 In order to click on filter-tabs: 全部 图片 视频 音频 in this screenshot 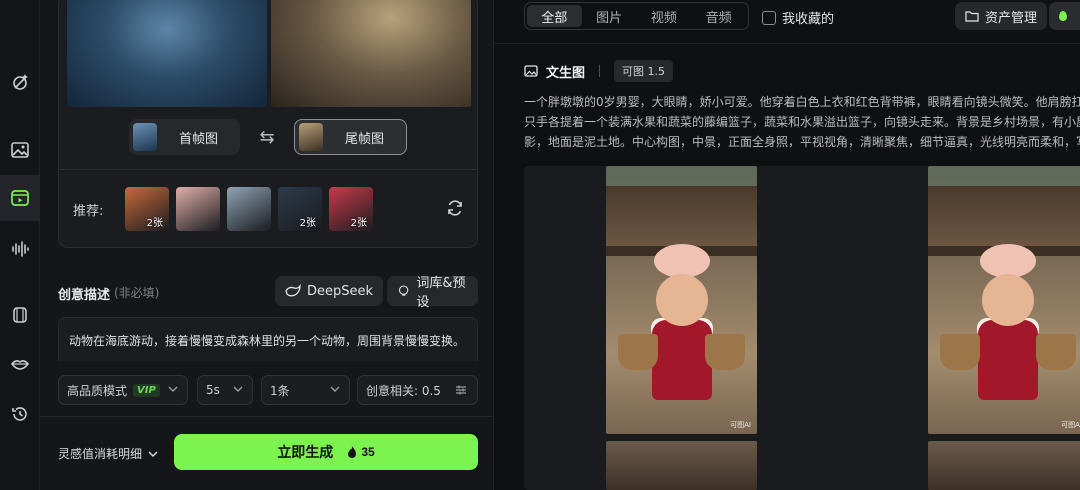, I will do `click(636, 16)`.